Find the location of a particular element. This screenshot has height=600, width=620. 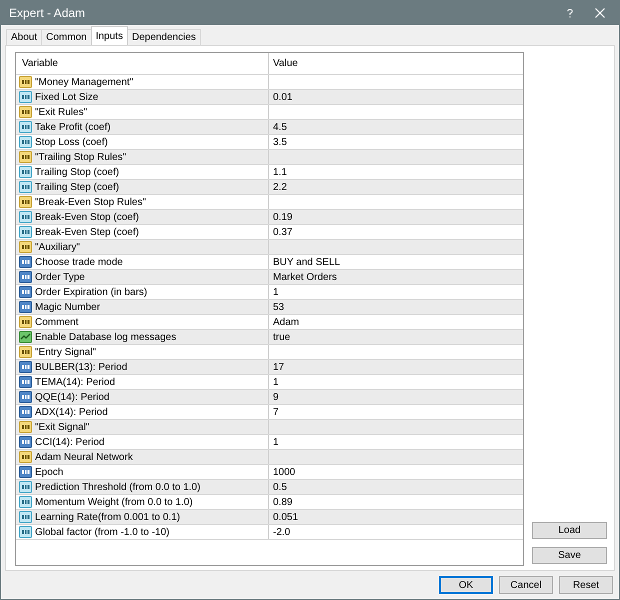

value-cell: BUY and SELL is located at coordinates (306, 262).